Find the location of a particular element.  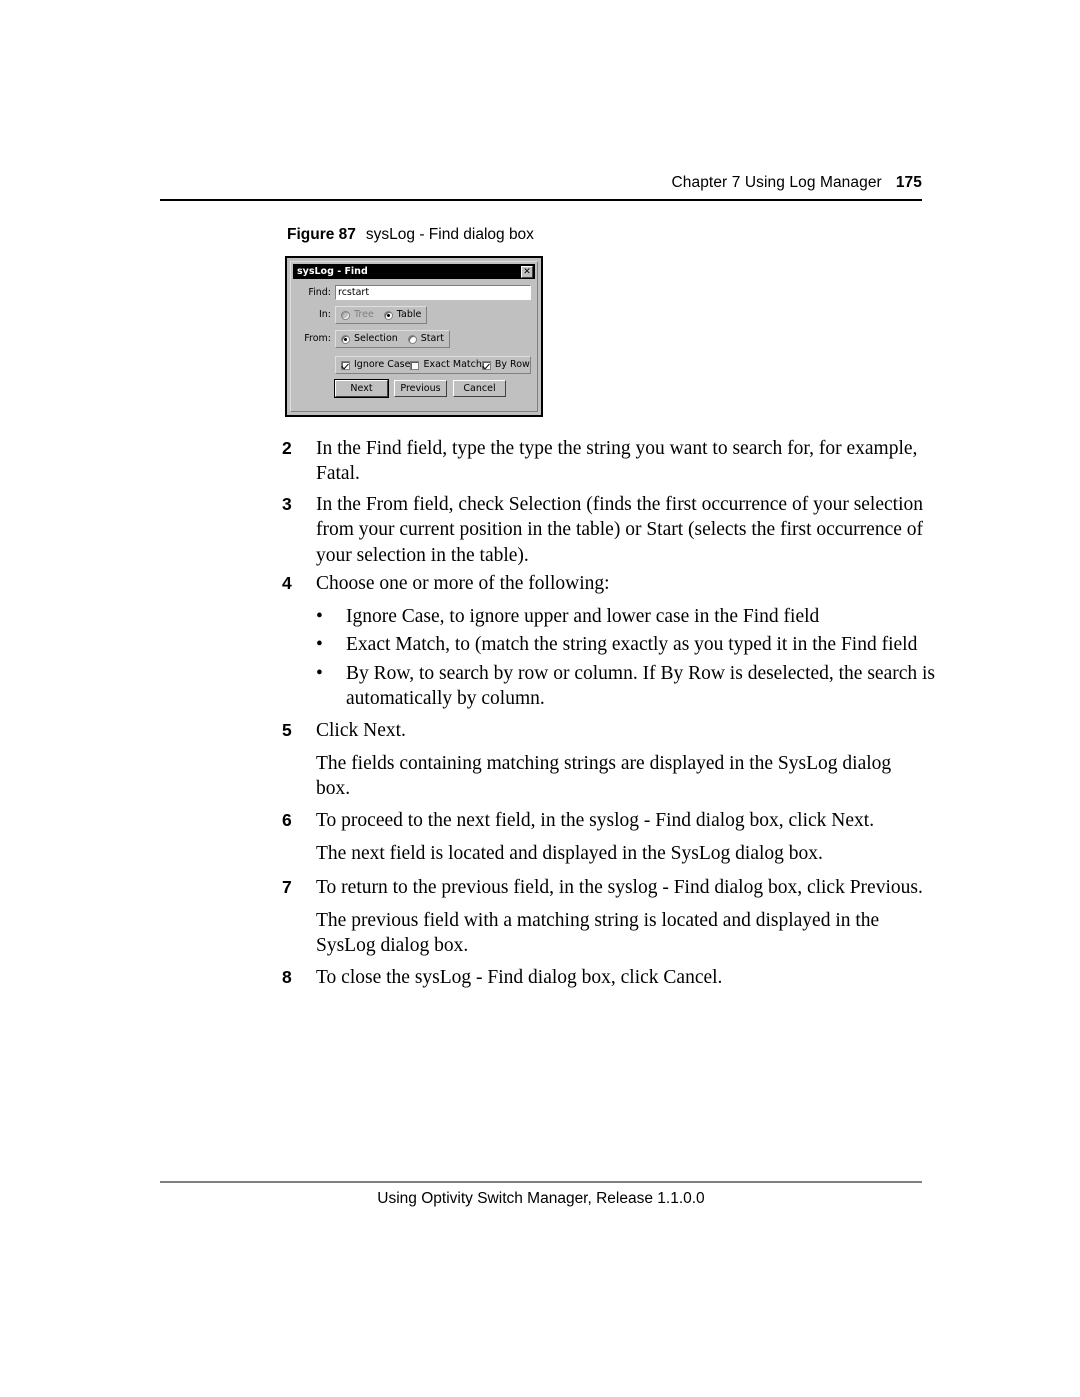

from-row: From: Selection Start is located at coordinates (373, 339).